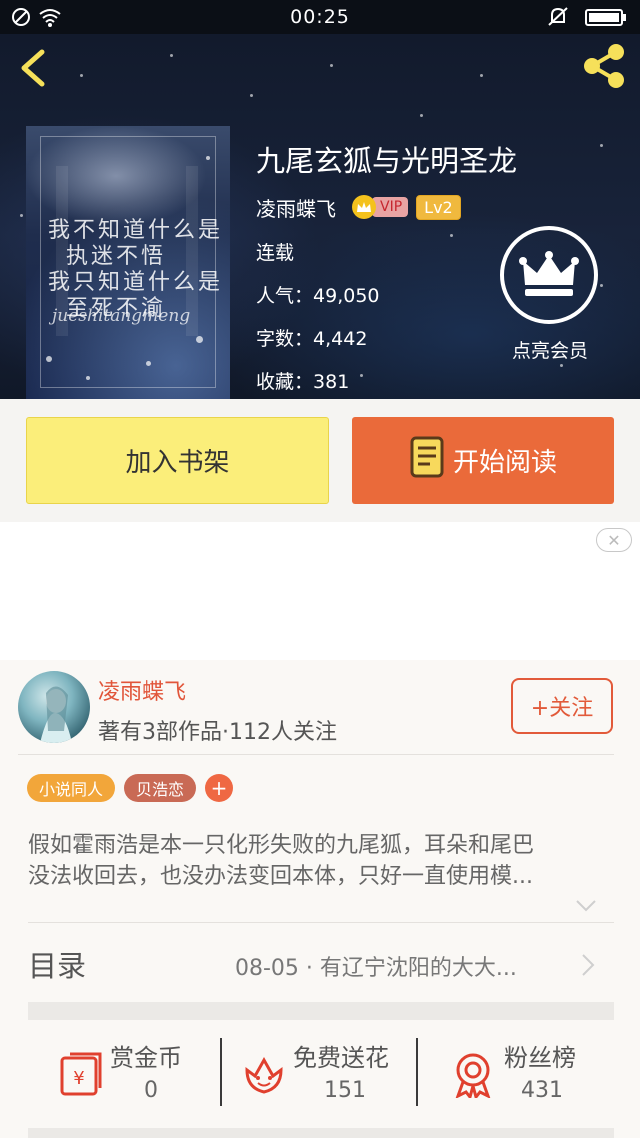 This screenshot has width=640, height=1138. I want to click on red-envelope-icon: ¥, so click(80, 1077).